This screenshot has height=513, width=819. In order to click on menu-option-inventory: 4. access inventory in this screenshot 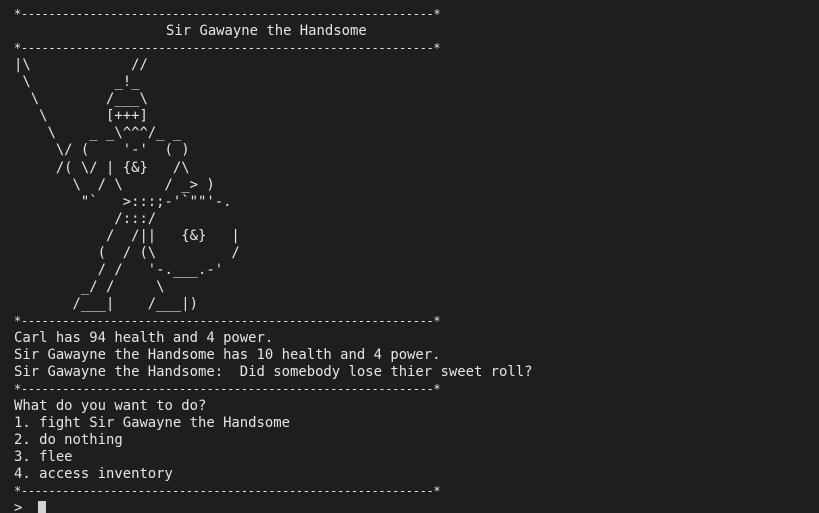, I will do `click(93, 474)`.